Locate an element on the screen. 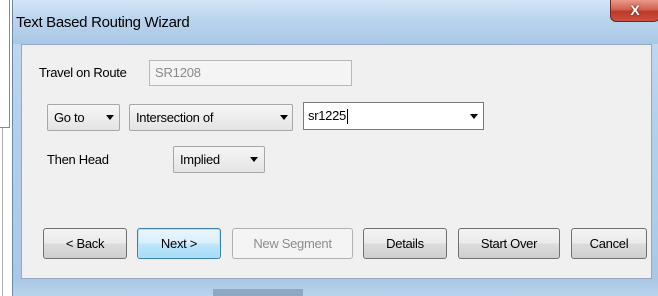 The height and width of the screenshot is (296, 658). window-title: Text Based Routing Wizard is located at coordinates (103, 22).